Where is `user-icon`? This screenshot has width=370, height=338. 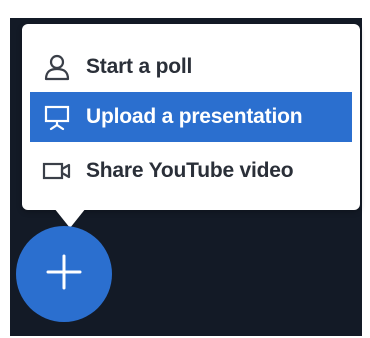 user-icon is located at coordinates (57, 67).